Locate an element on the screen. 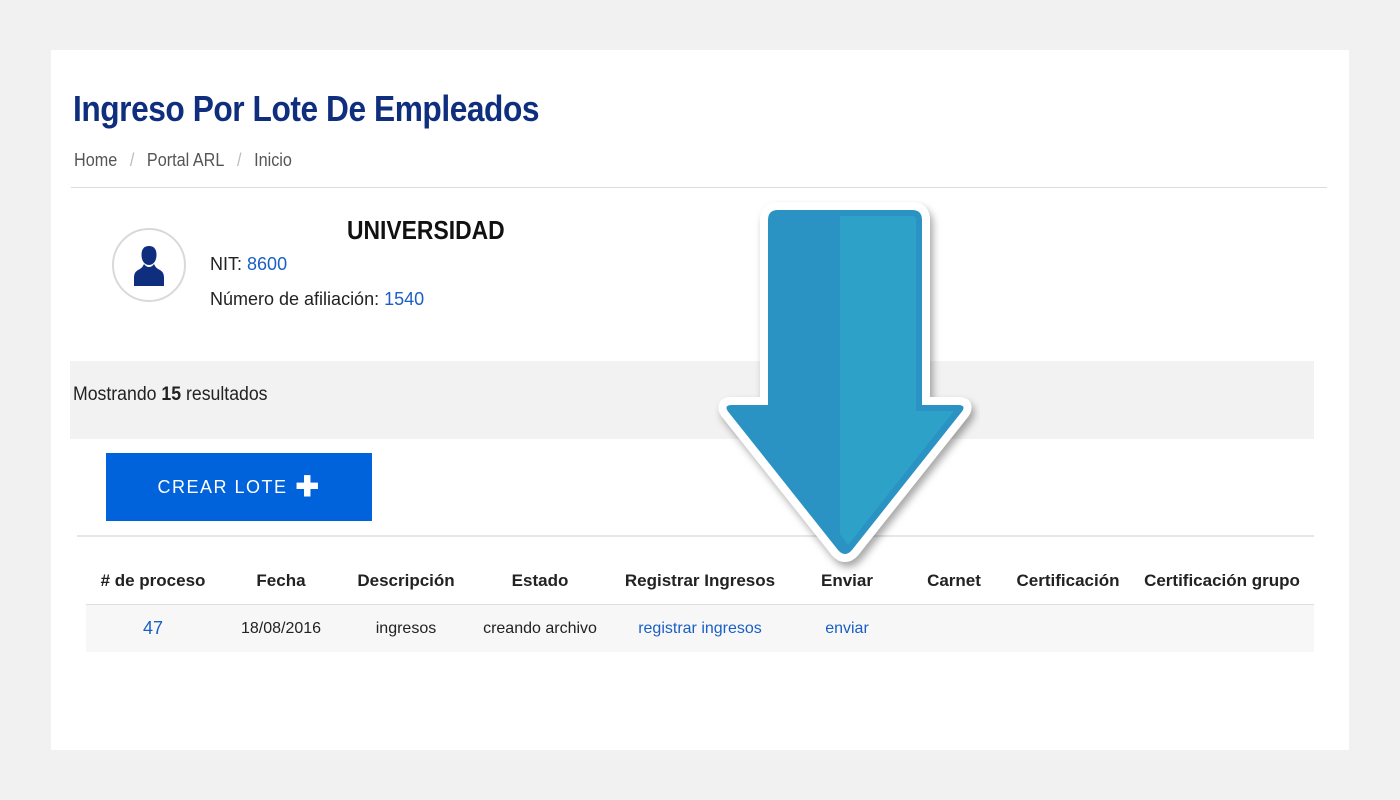  user-icon is located at coordinates (149, 266).